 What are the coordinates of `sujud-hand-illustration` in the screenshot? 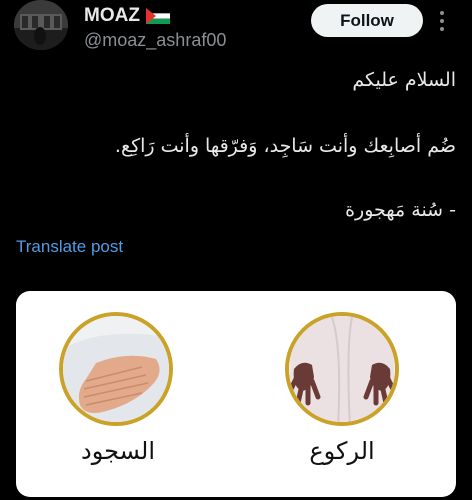 It's located at (116, 369).